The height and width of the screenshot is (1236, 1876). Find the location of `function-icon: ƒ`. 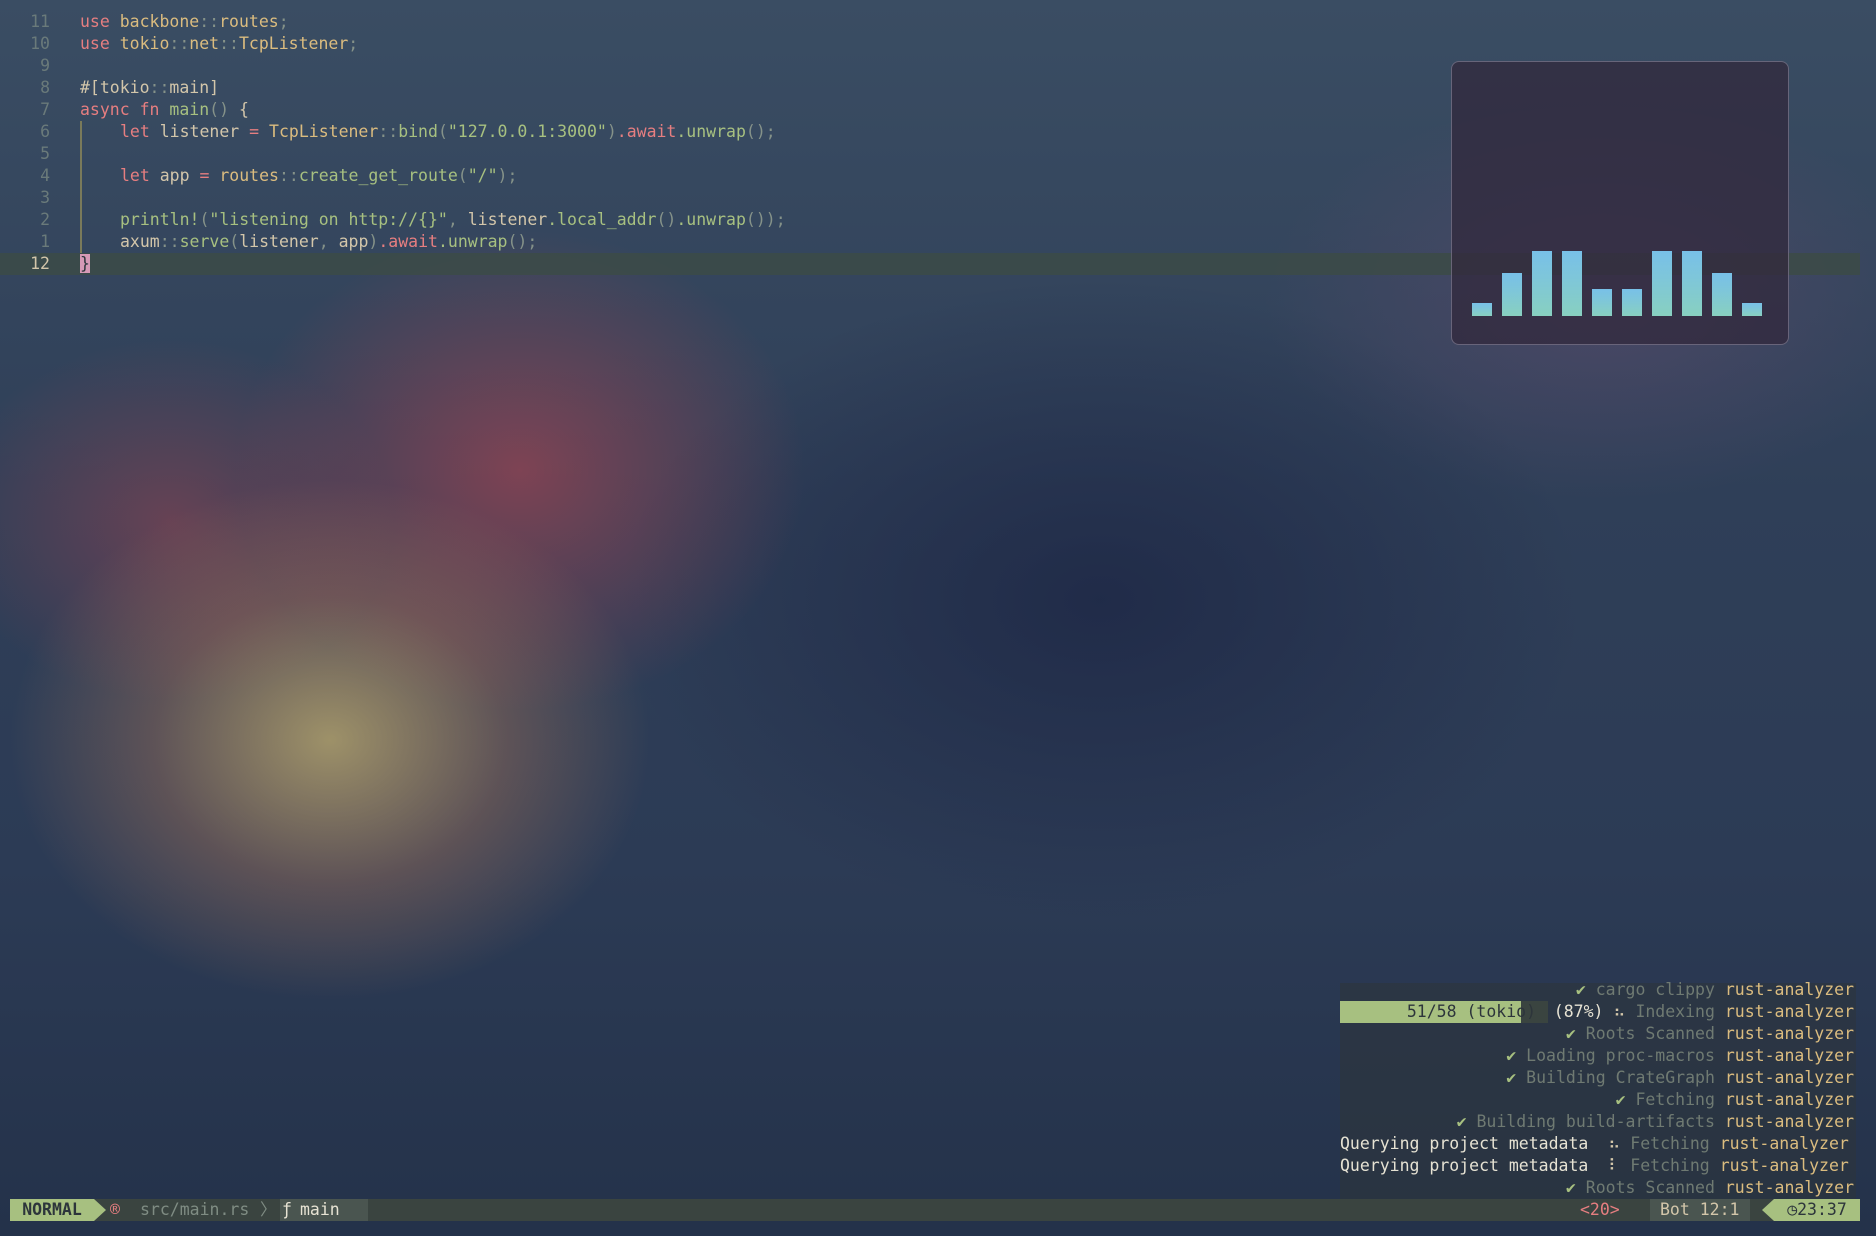

function-icon: ƒ is located at coordinates (287, 1209).